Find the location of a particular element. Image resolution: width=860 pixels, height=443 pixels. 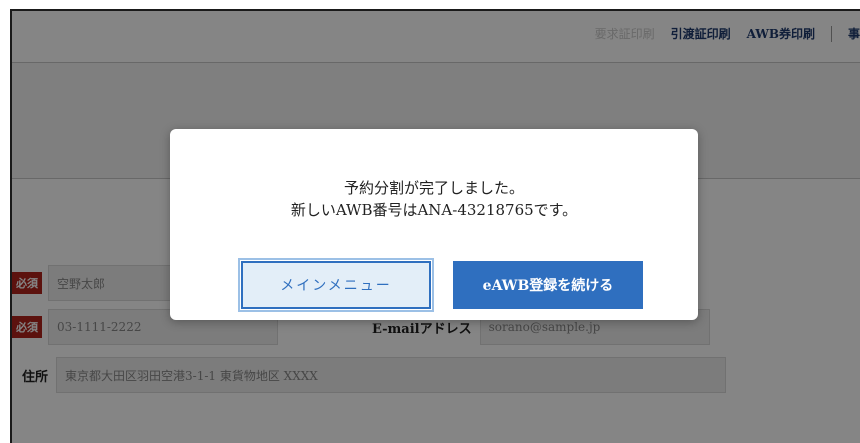

message-line-1: 予約分割が完了しました。 is located at coordinates (433, 188).